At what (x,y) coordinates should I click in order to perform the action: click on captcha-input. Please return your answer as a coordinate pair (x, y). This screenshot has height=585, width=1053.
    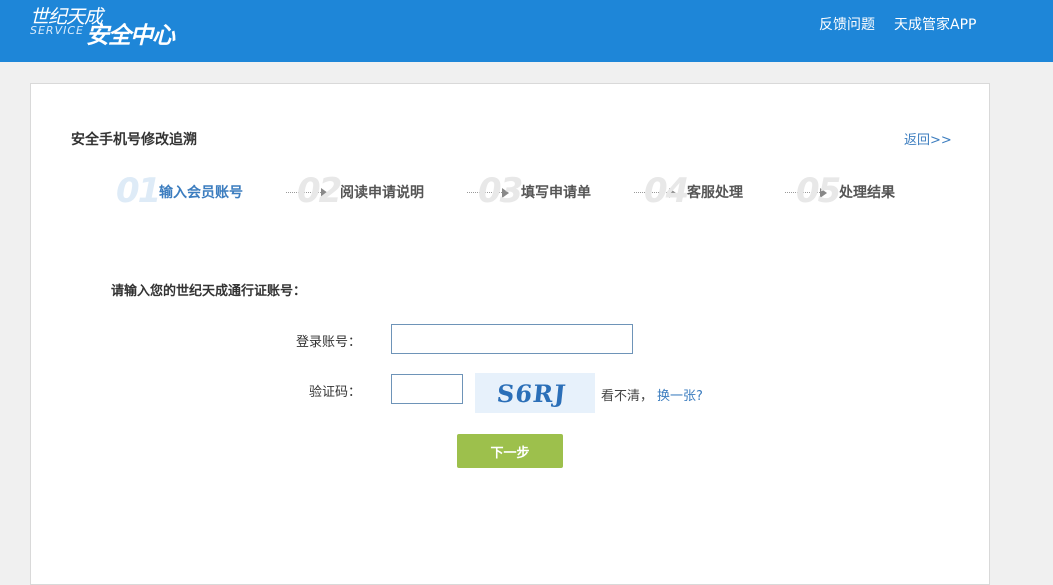
    Looking at the image, I should click on (427, 389).